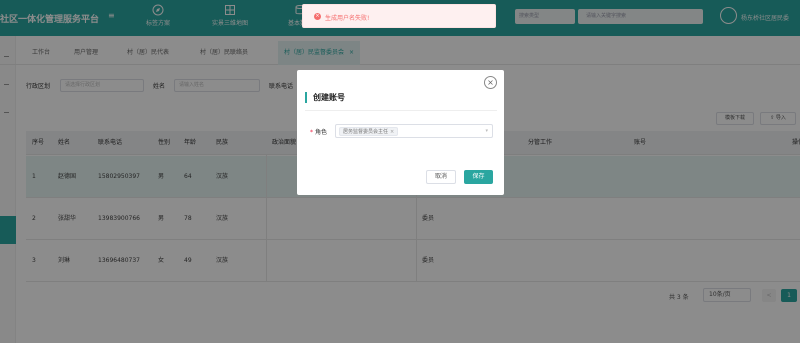 The height and width of the screenshot is (343, 800). I want to click on required-mark: *, so click(311, 132).